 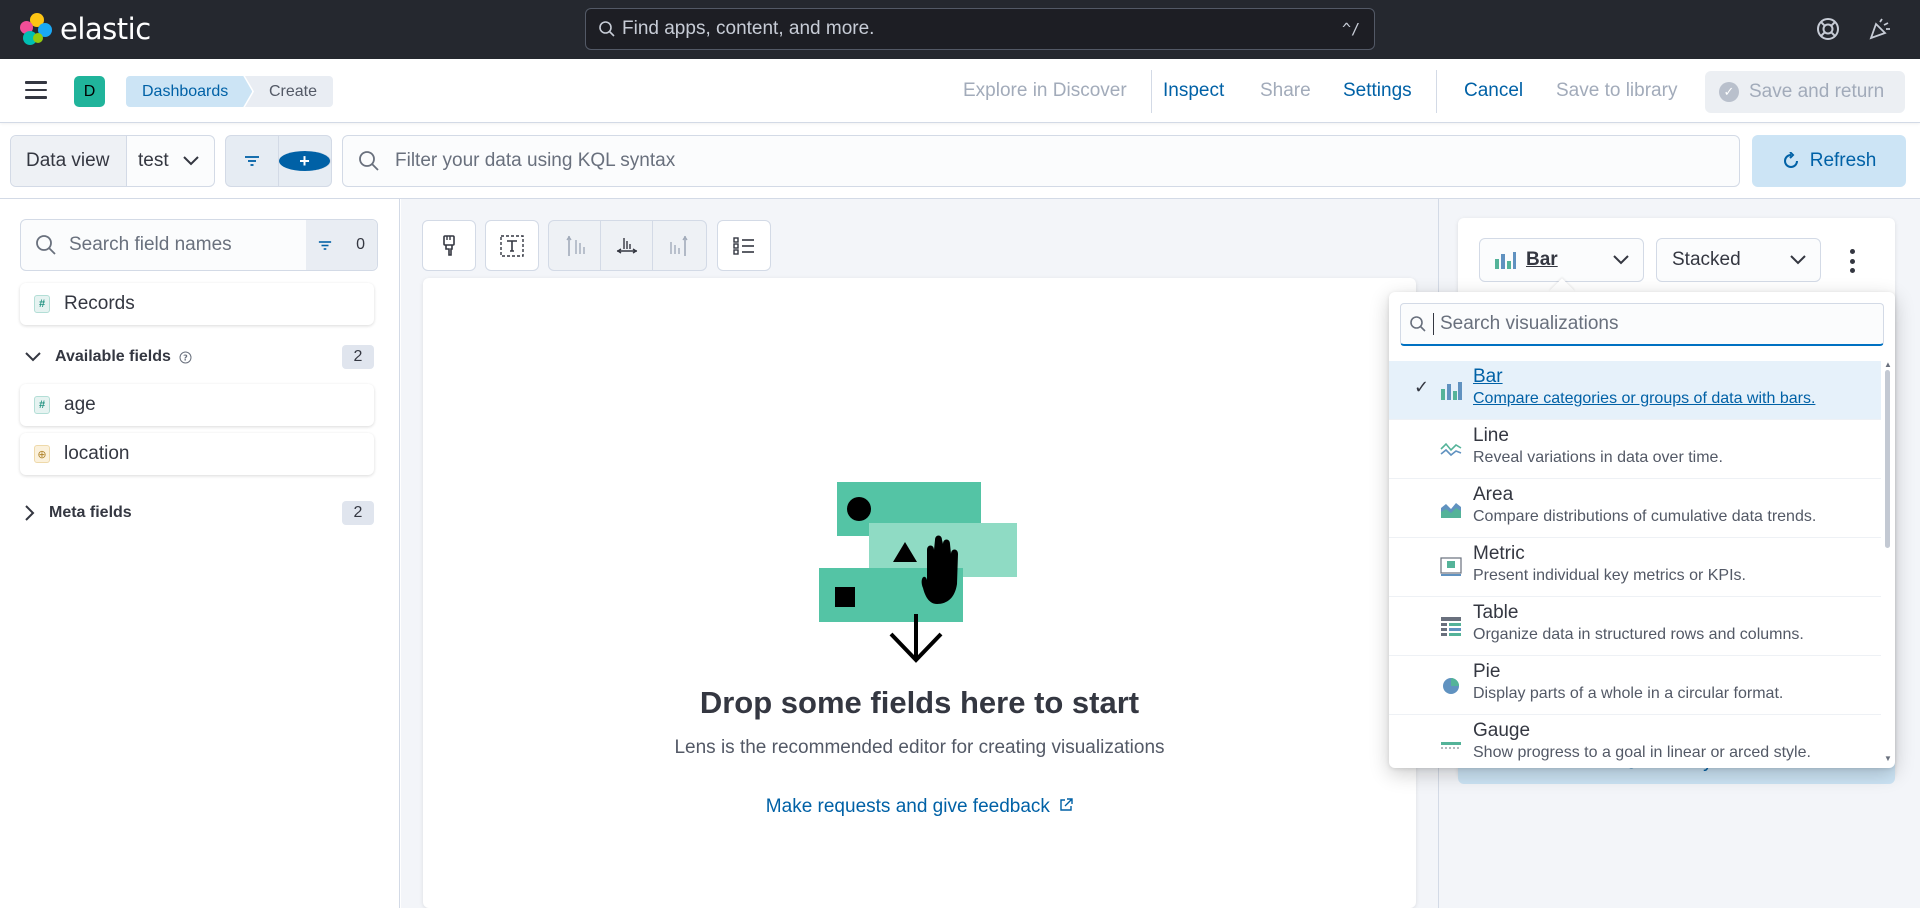 I want to click on meta-fields-toggle: Meta fields, so click(x=78, y=513).